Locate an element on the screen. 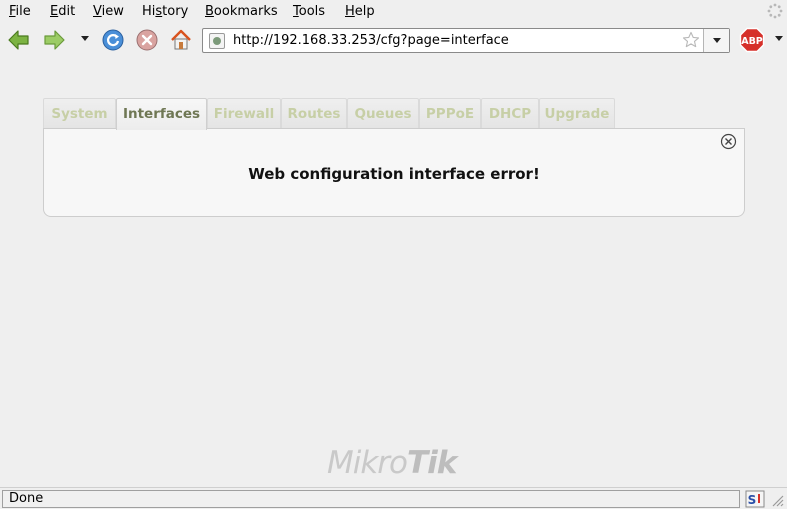  back-arrow-icon is located at coordinates (19, 40).